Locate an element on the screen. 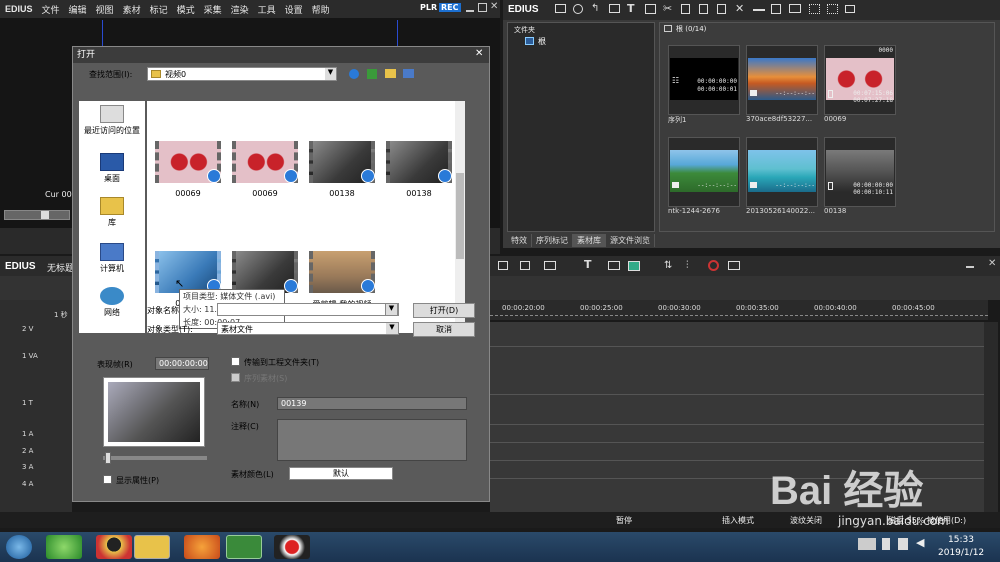 The width and height of the screenshot is (1000, 562). tab-source-browser: 源文件浏览 is located at coordinates (630, 240).